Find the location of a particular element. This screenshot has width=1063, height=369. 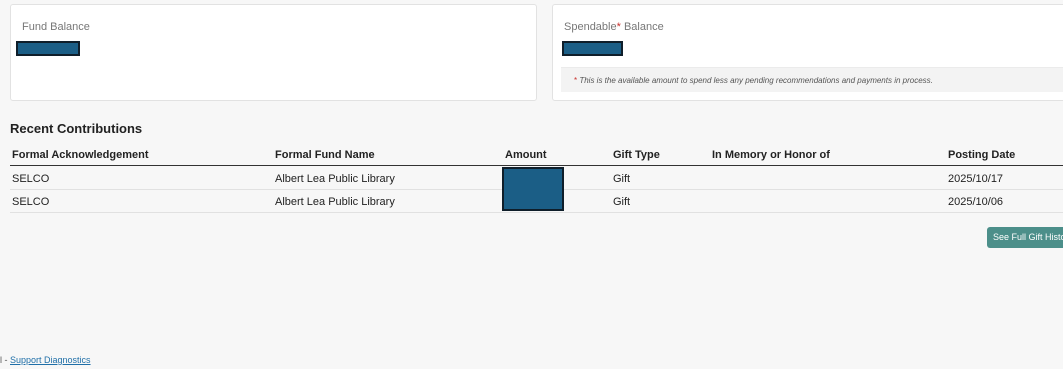

column-header-gift-type: Gift Type is located at coordinates (636, 155).